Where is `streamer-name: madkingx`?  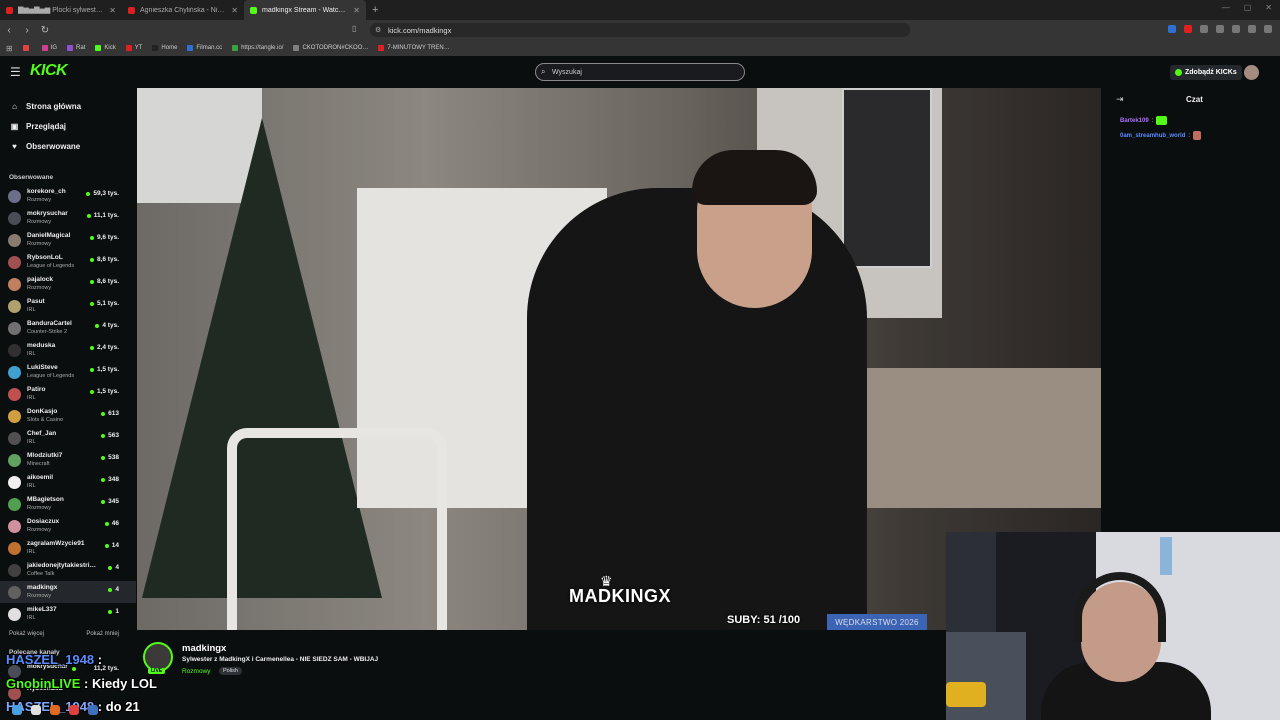 streamer-name: madkingx is located at coordinates (204, 648).